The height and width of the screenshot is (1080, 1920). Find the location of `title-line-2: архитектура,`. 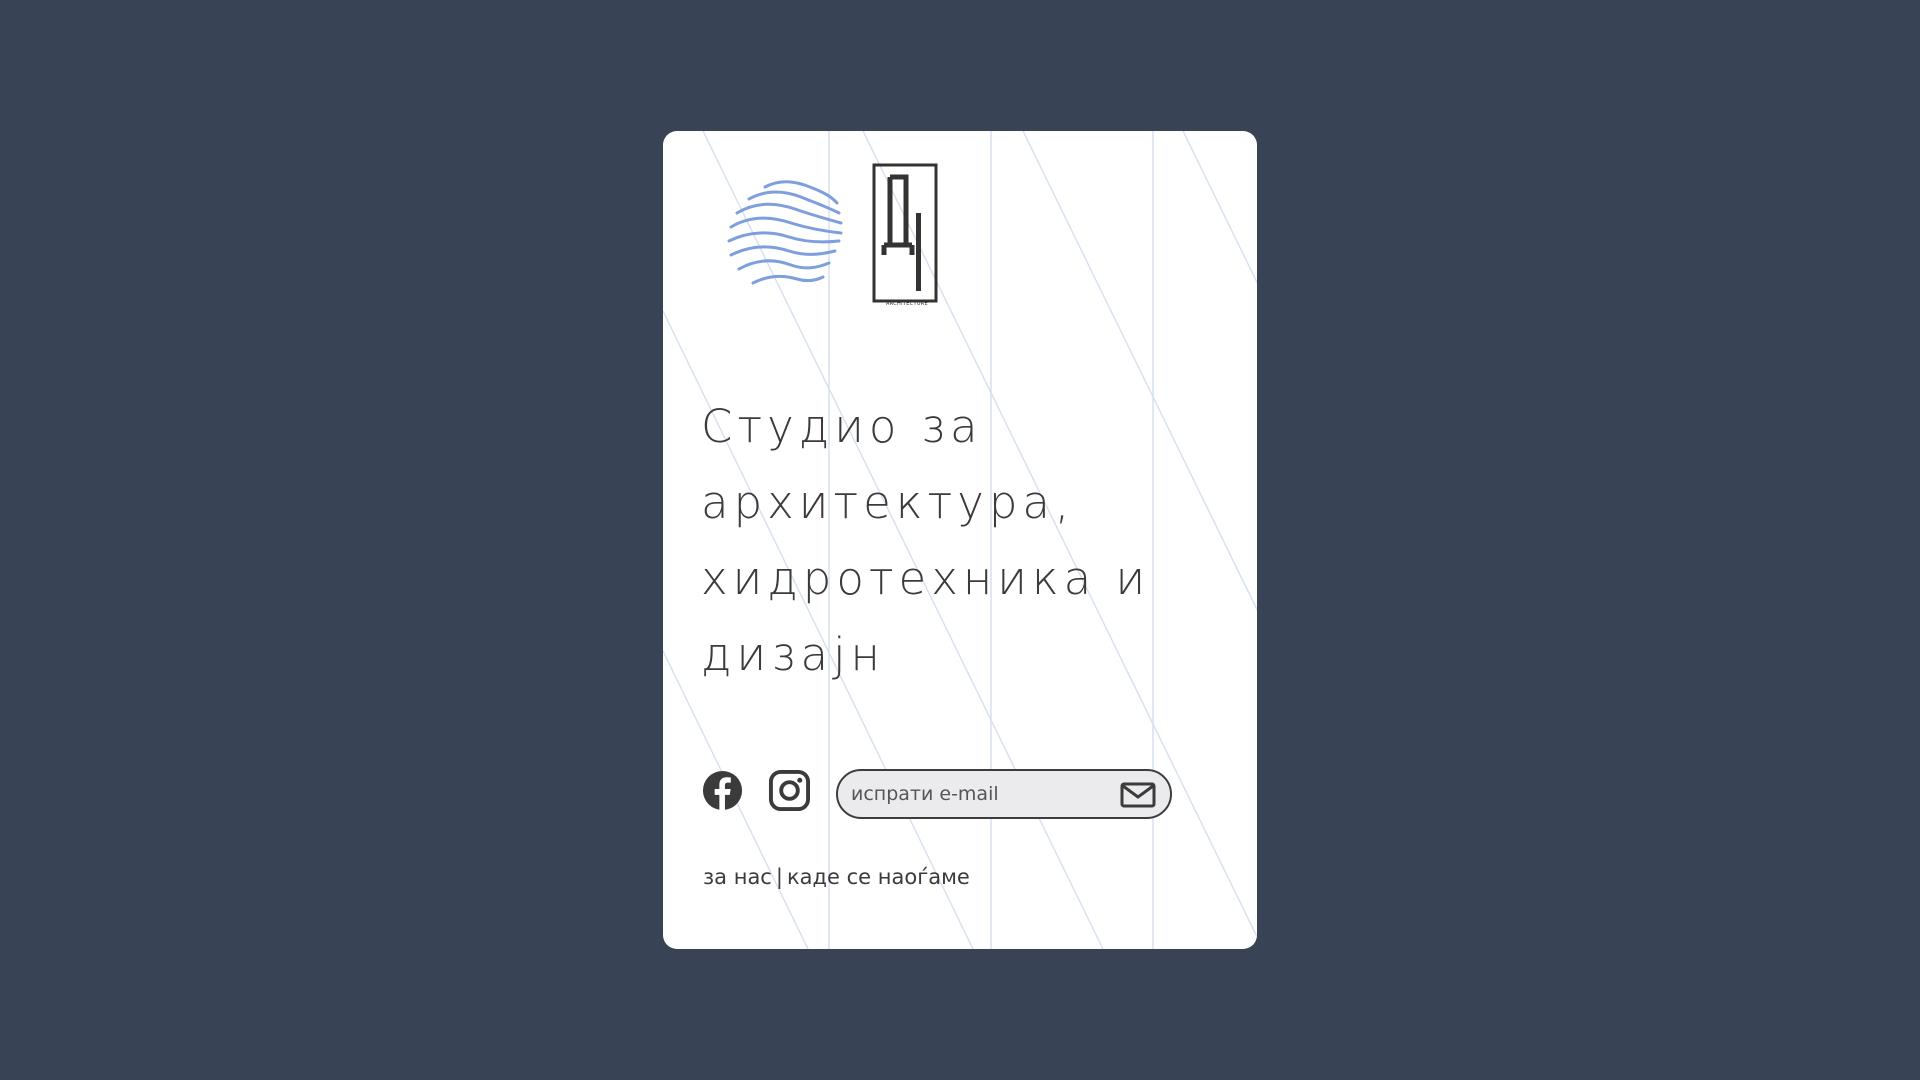

title-line-2: архитектура, is located at coordinates (888, 502).